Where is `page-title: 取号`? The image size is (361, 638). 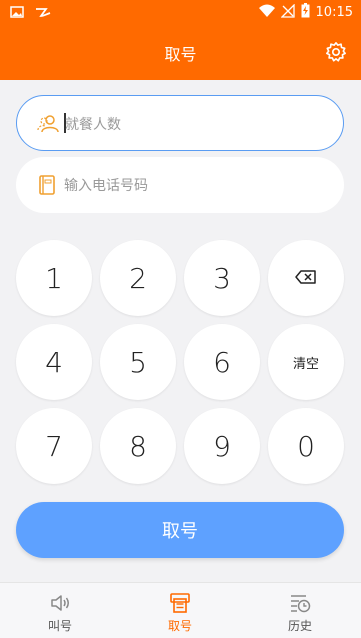 page-title: 取号 is located at coordinates (180, 54).